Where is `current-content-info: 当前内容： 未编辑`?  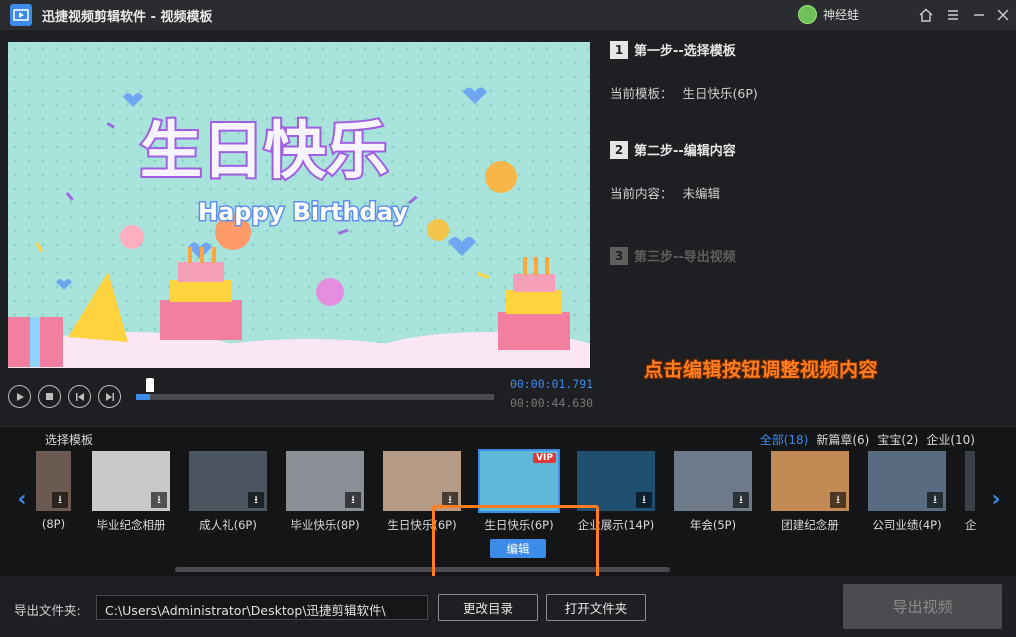 current-content-info: 当前内容： 未编辑 is located at coordinates (665, 192).